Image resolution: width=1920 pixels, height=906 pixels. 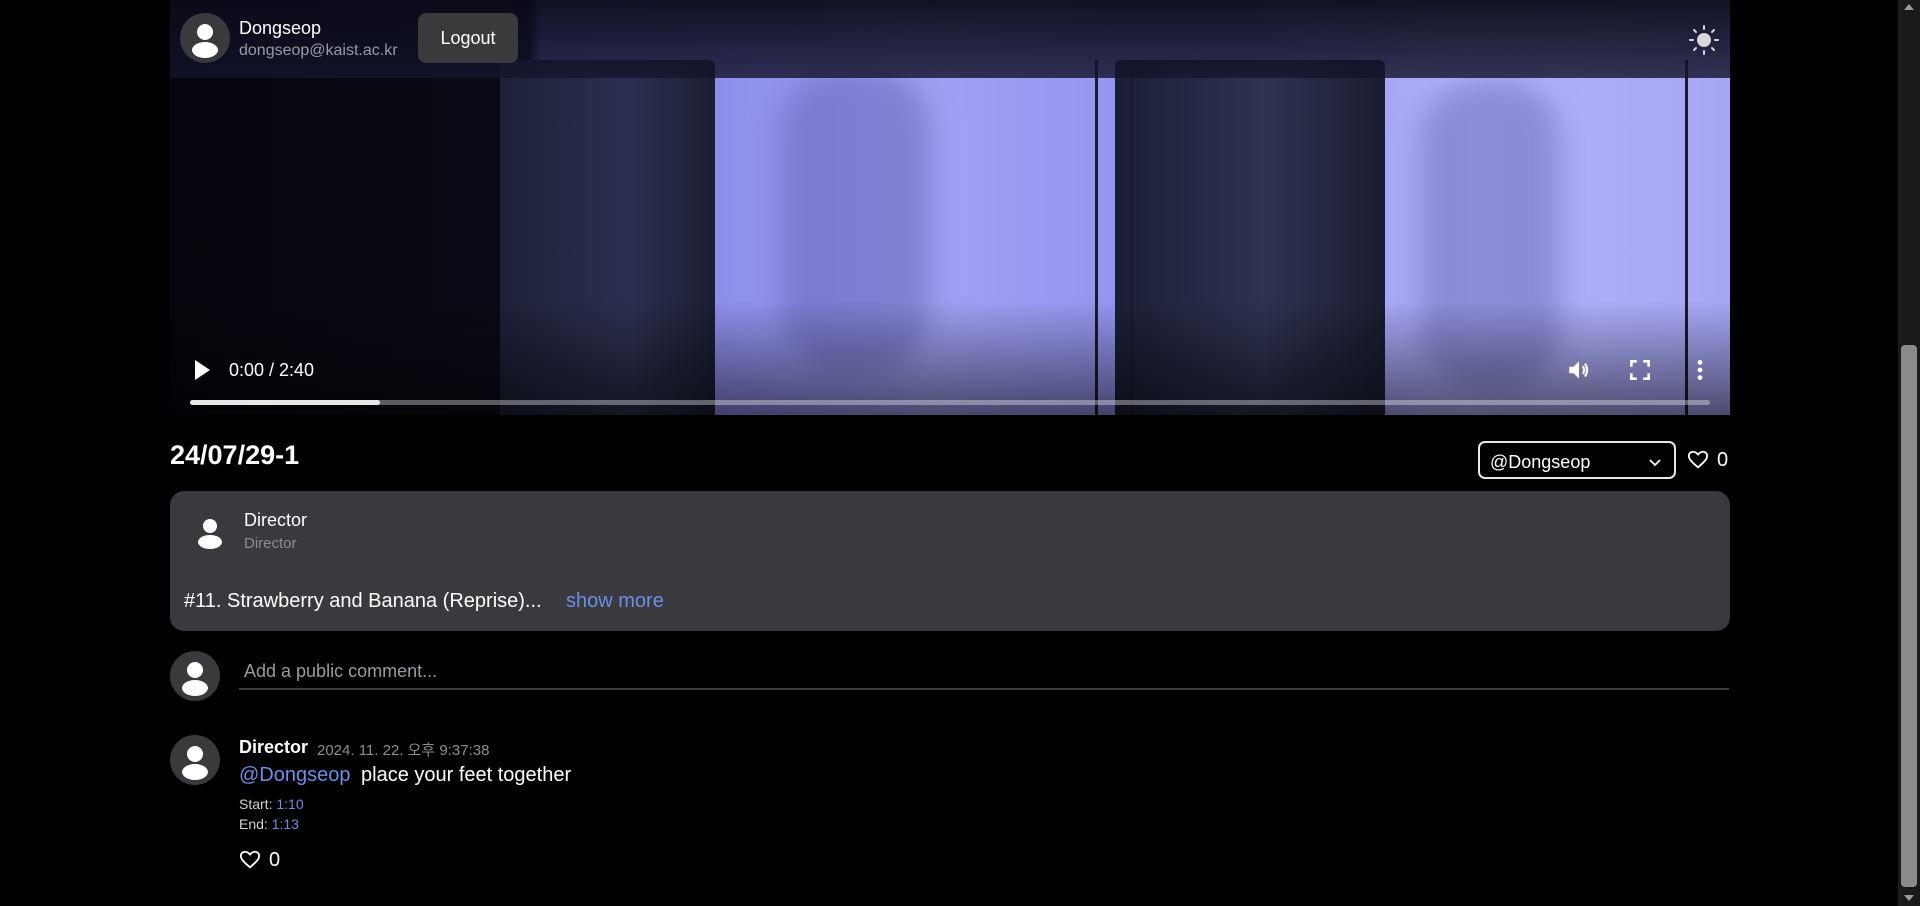 What do you see at coordinates (269, 824) in the screenshot?
I see `comment-end-time: End: 1:13` at bounding box center [269, 824].